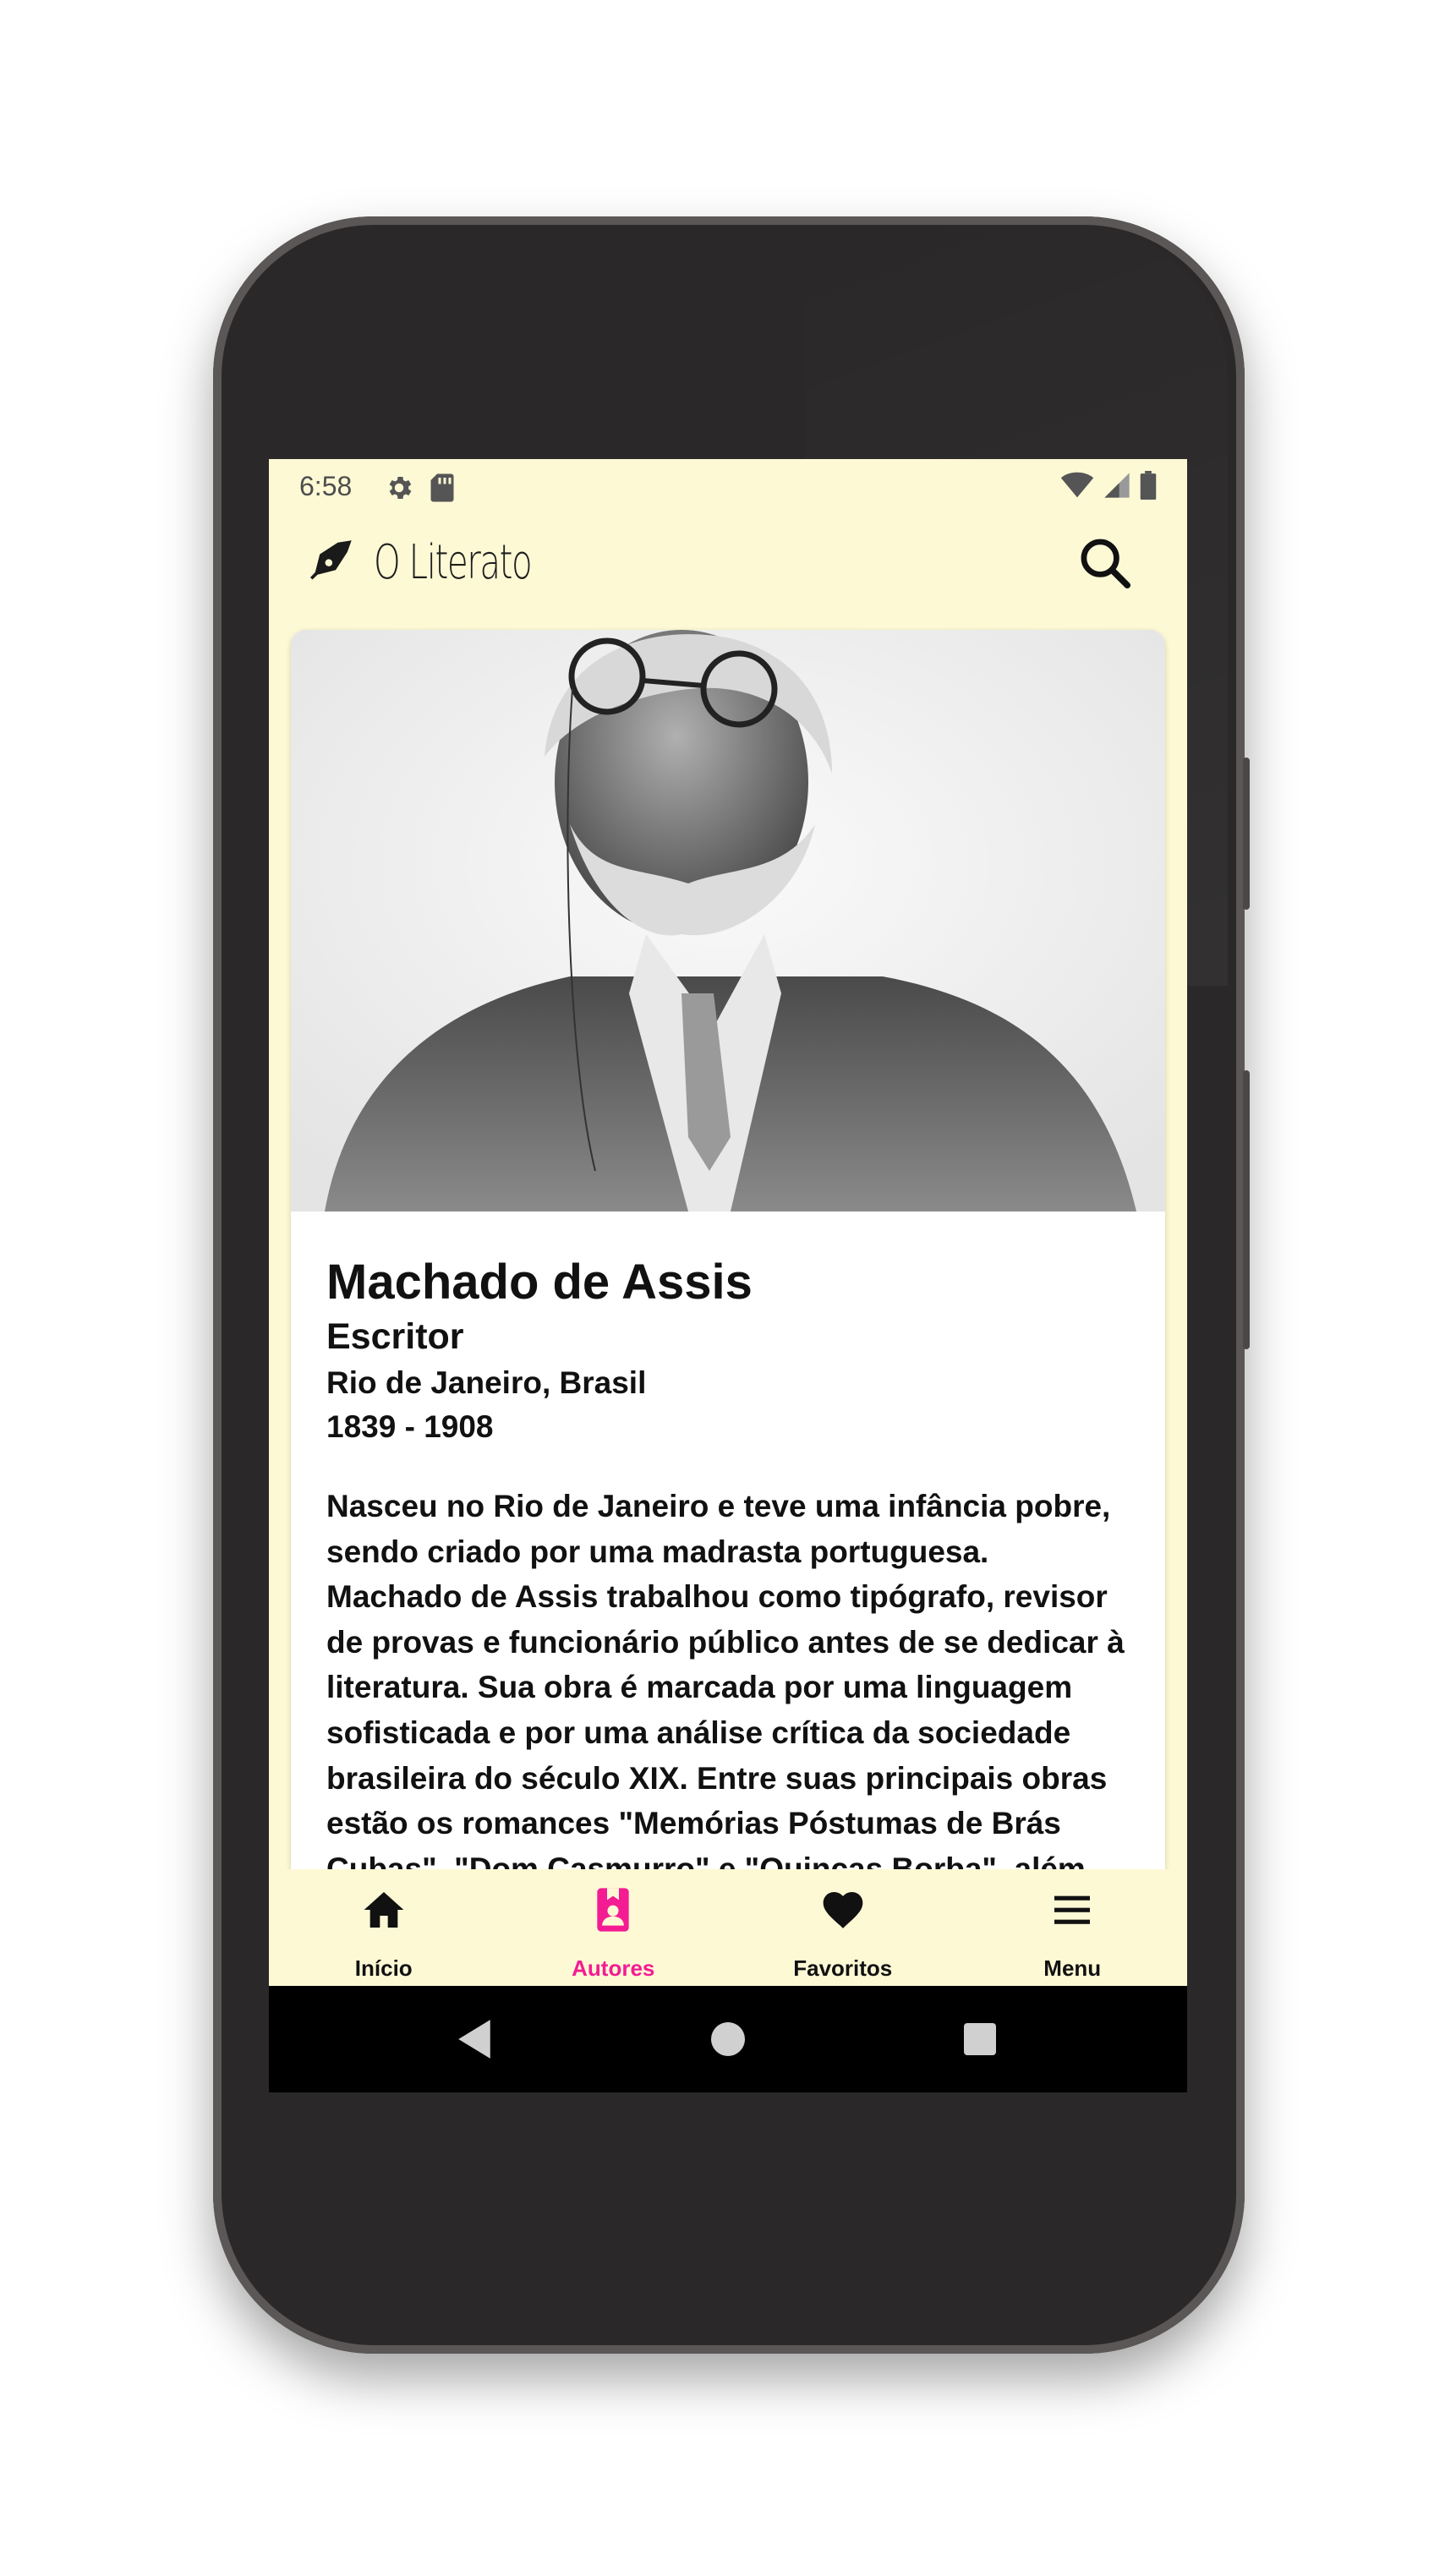 This screenshot has width=1456, height=2576. Describe the element at coordinates (1149, 485) in the screenshot. I see `battery-icon` at that location.